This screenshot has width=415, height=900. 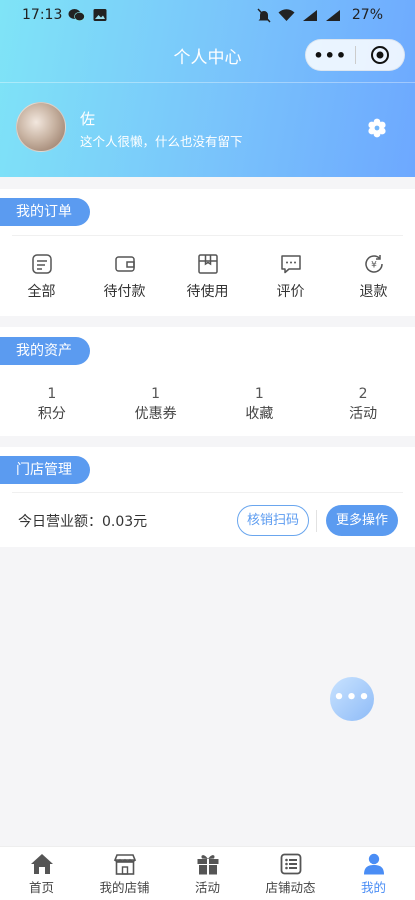 What do you see at coordinates (260, 405) in the screenshot?
I see `asset-favorites: 1 收藏` at bounding box center [260, 405].